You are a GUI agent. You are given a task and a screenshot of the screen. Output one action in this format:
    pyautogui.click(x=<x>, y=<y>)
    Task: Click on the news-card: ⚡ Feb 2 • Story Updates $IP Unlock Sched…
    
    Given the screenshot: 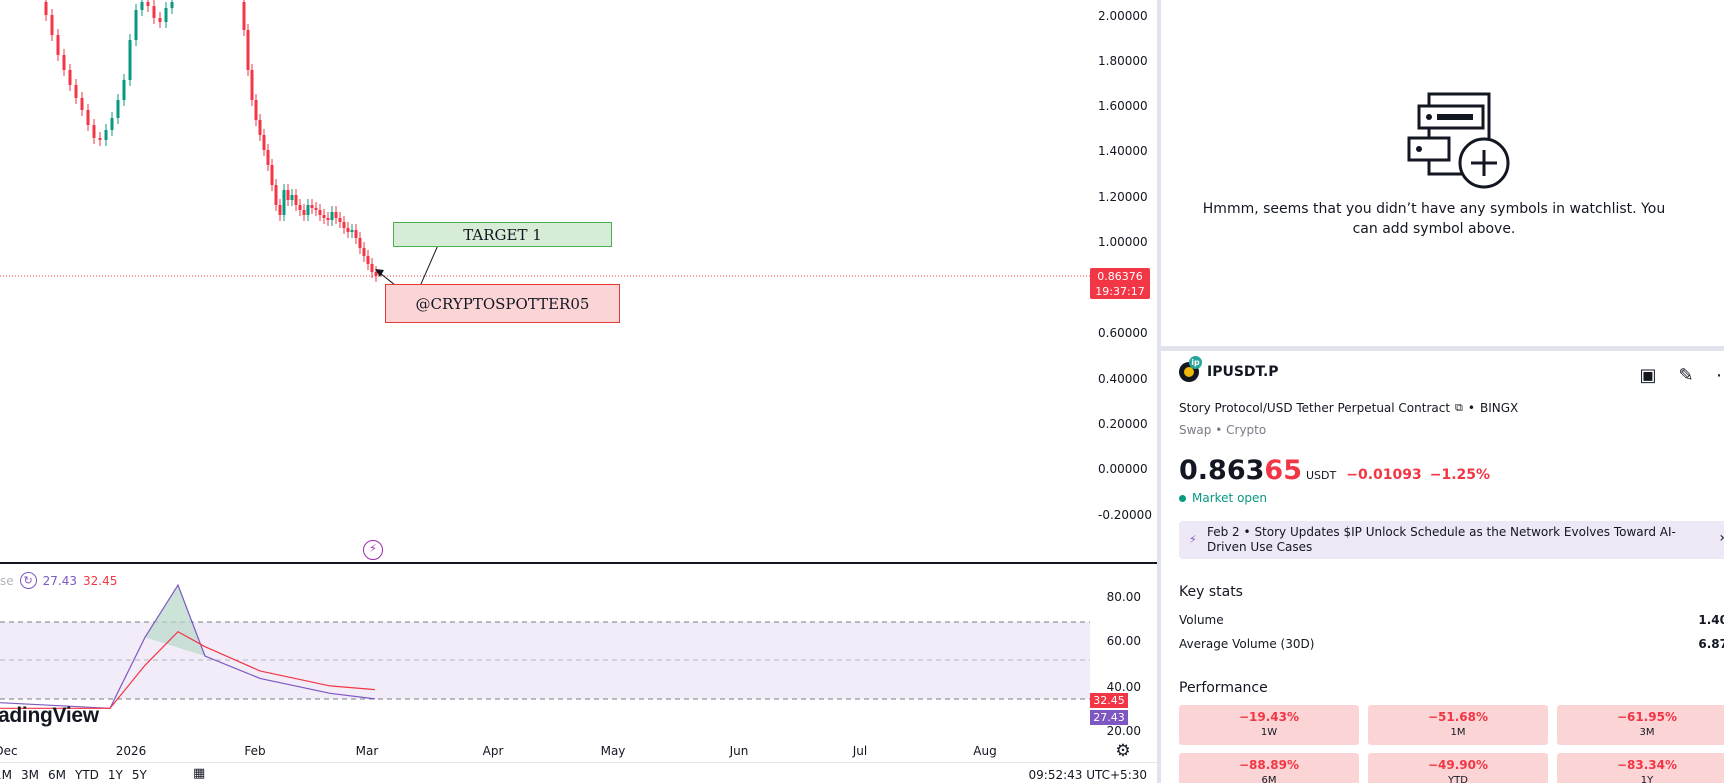 What is the action you would take?
    pyautogui.click(x=1451, y=540)
    